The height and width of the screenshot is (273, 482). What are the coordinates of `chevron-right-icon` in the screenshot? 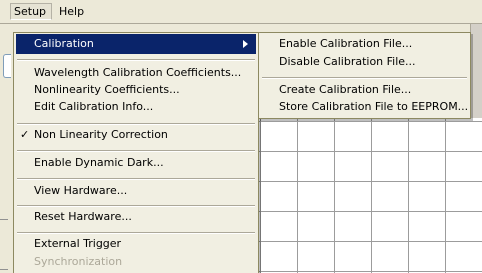 It's located at (245, 44).